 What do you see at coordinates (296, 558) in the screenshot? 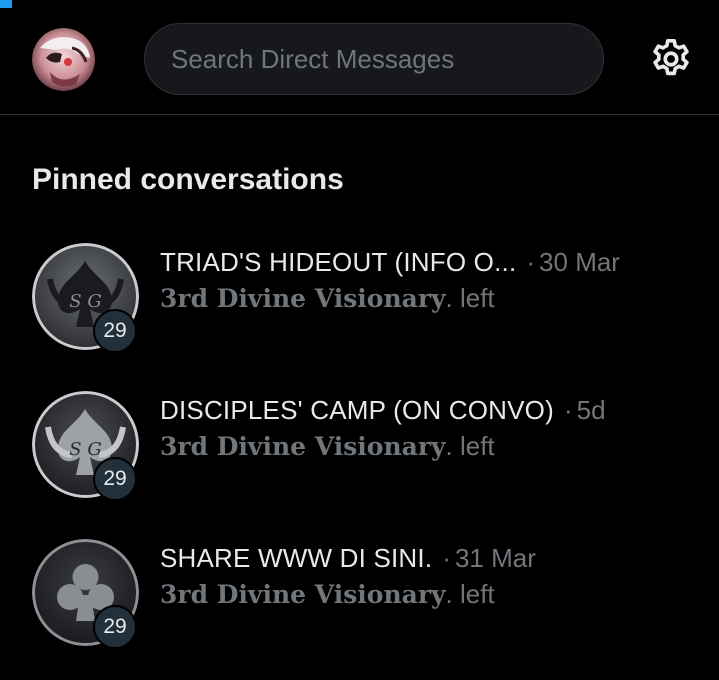
I see `conversation-title: SHARE WWW DI SINI.` at bounding box center [296, 558].